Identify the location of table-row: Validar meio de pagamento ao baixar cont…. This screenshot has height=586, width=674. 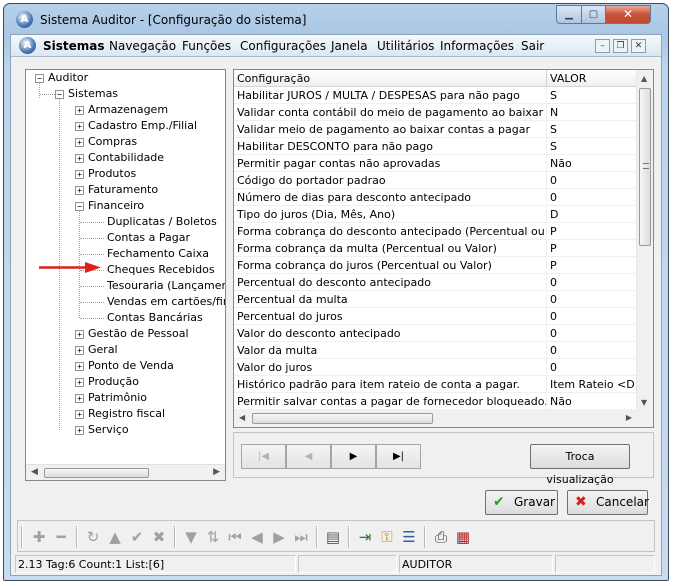
(435, 129).